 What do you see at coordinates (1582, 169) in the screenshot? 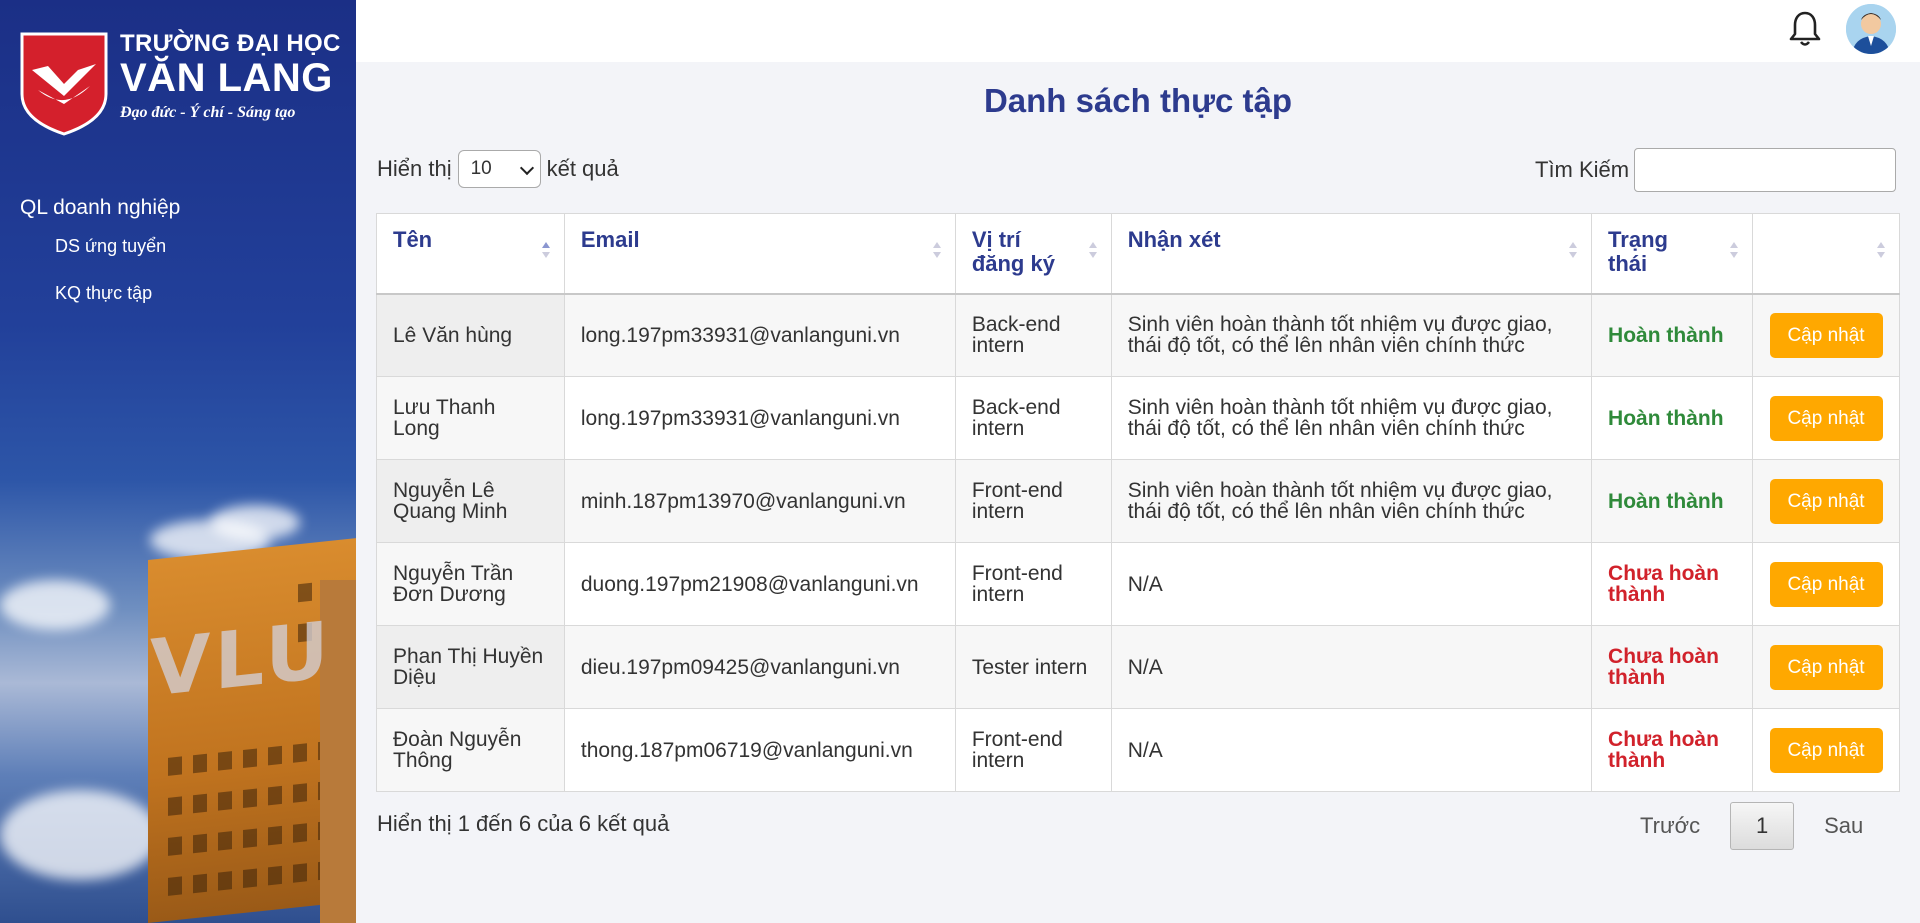
I see `search-label: Tìm Kiếm` at bounding box center [1582, 169].